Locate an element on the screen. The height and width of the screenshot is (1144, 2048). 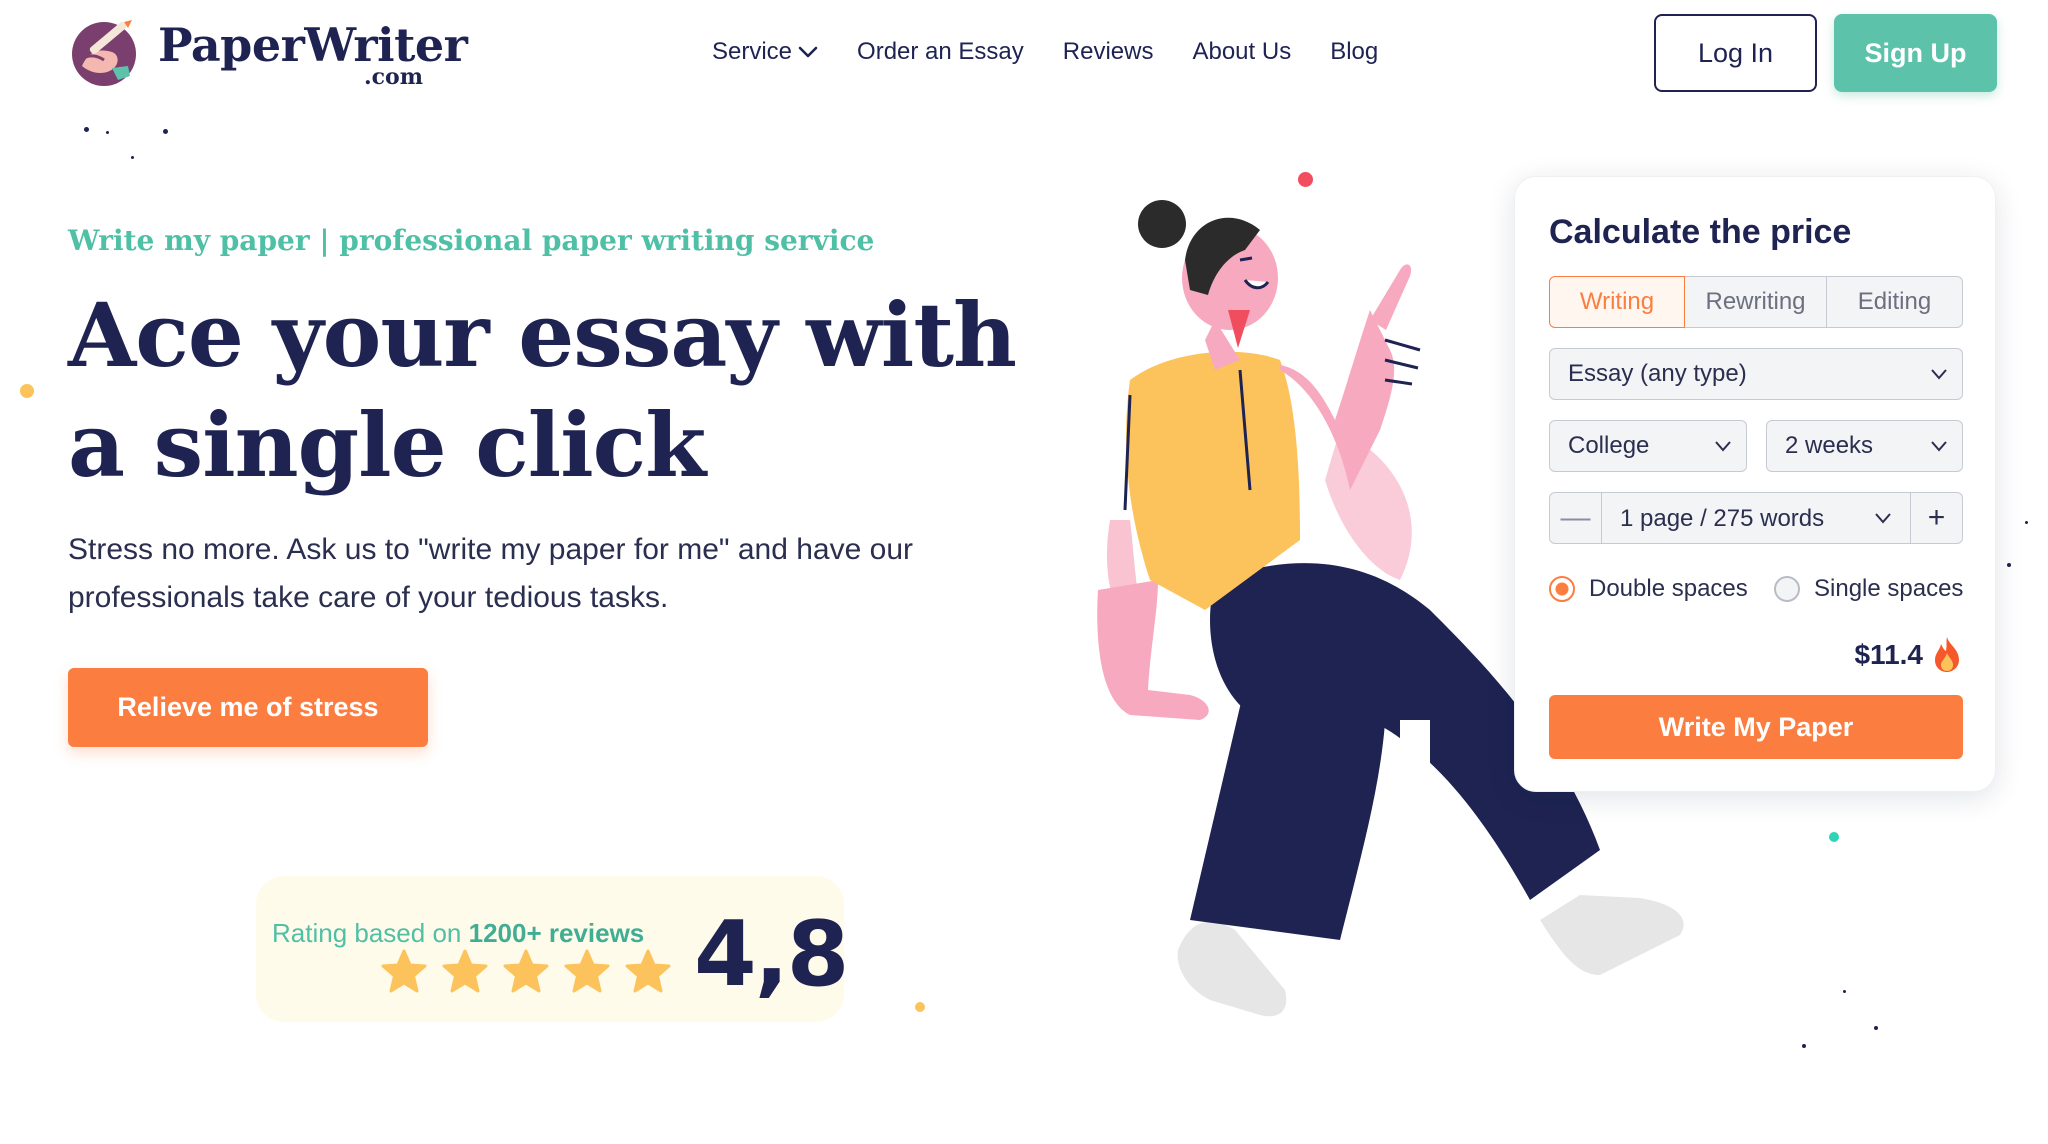
rating-stars is located at coordinates (532, 972).